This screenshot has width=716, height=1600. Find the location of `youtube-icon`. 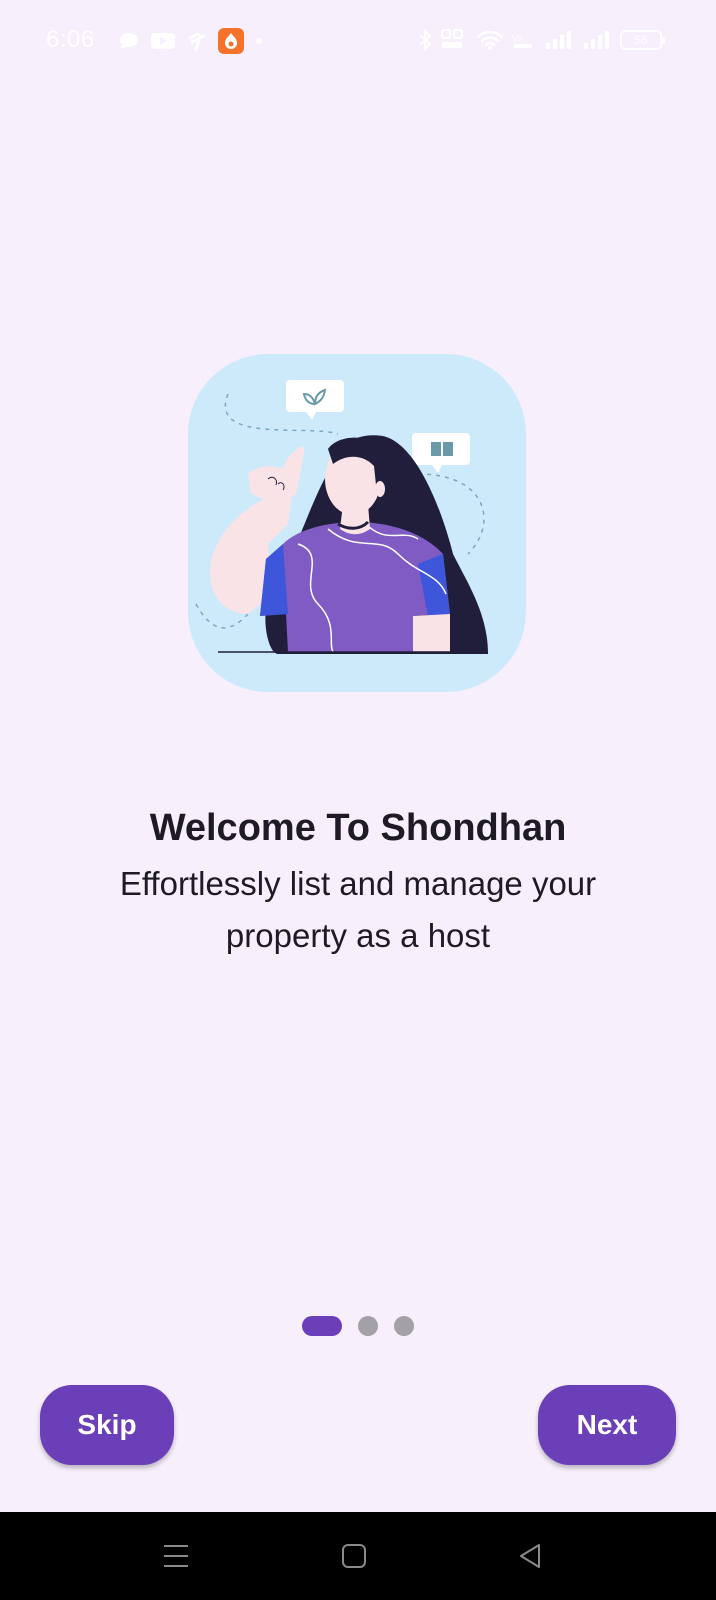

youtube-icon is located at coordinates (163, 41).